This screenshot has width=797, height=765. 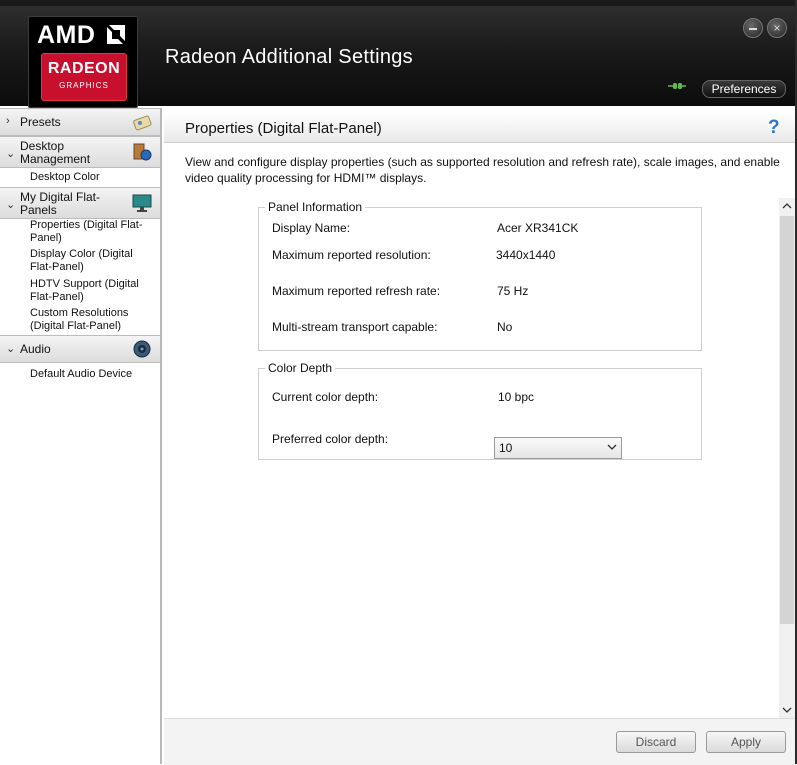 I want to click on sidebar-item-hdtv-support: HDTV Support (Digital Flat-Panel), so click(x=92, y=291).